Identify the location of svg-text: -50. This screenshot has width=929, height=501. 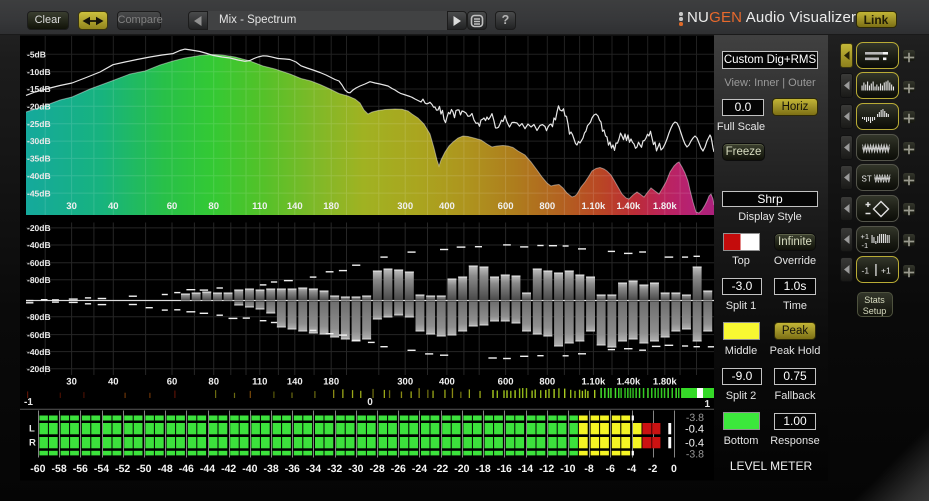
(143, 469).